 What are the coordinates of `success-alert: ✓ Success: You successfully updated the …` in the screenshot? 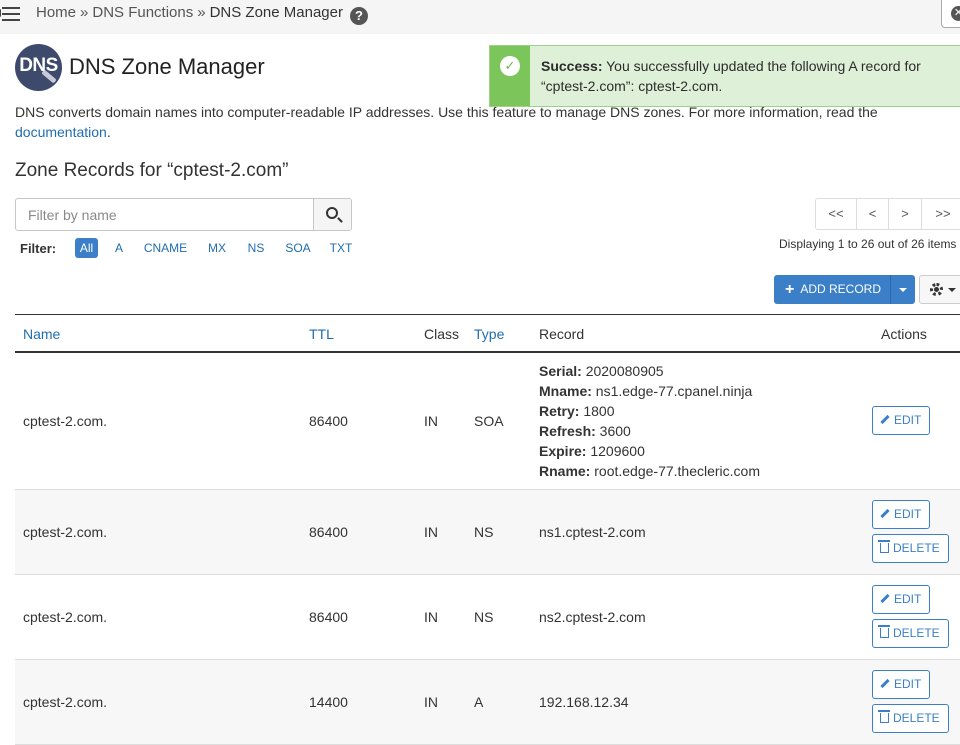 It's located at (724, 76).